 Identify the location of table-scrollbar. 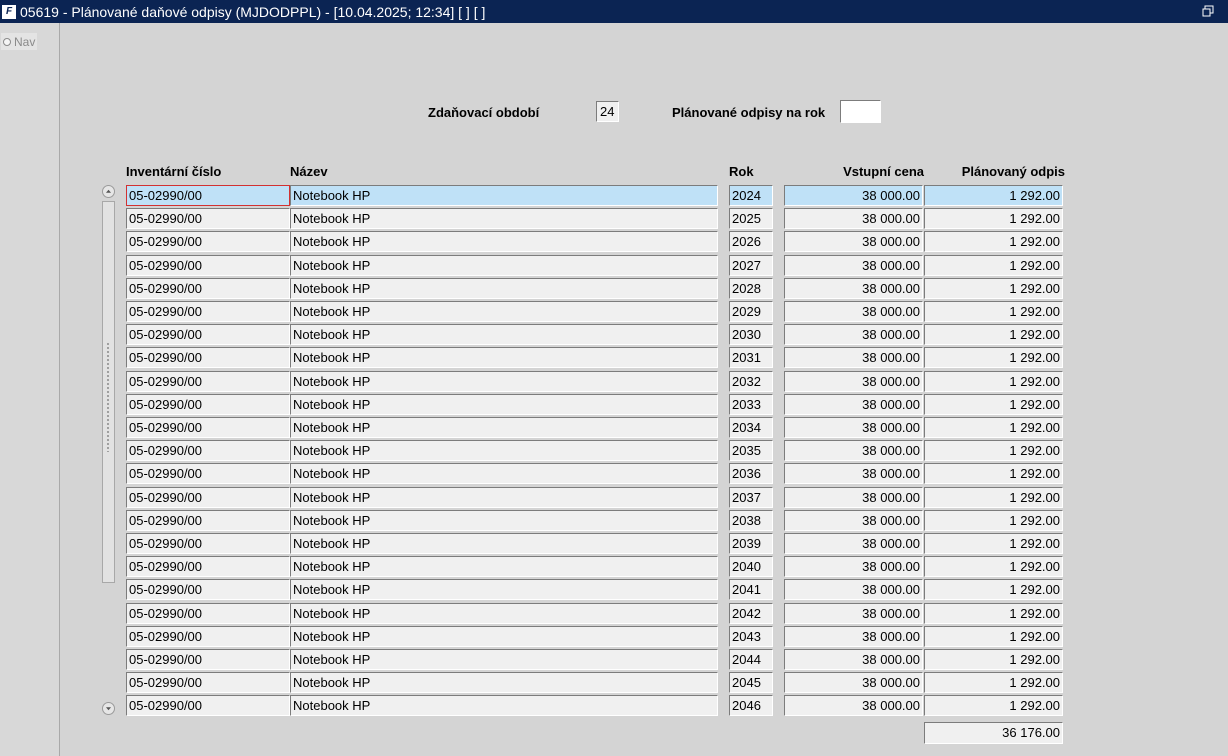
(108, 451).